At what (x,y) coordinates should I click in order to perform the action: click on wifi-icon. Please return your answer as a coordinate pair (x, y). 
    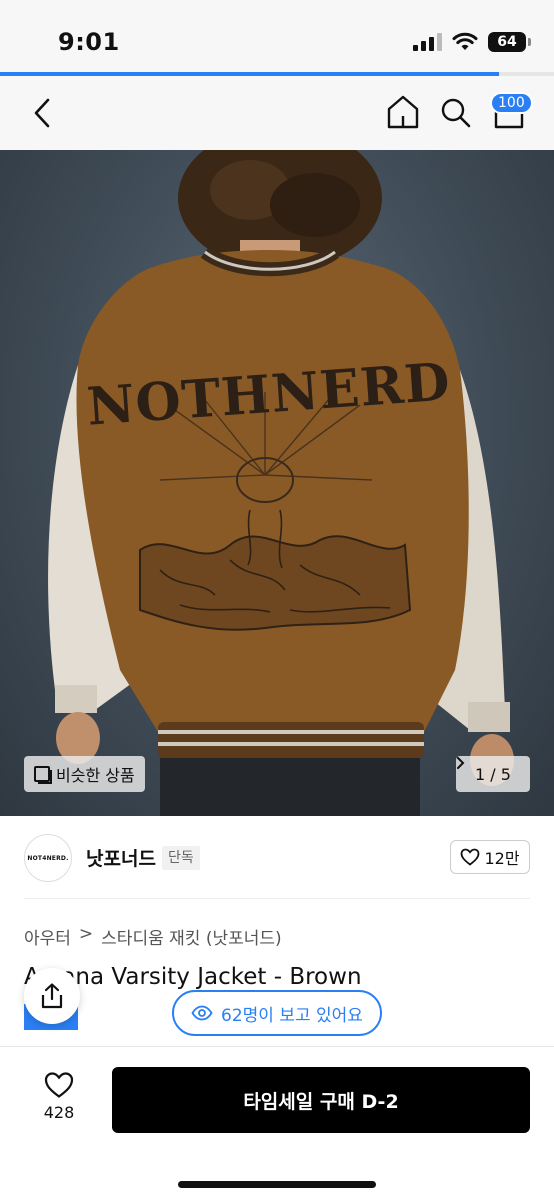
    Looking at the image, I should click on (465, 41).